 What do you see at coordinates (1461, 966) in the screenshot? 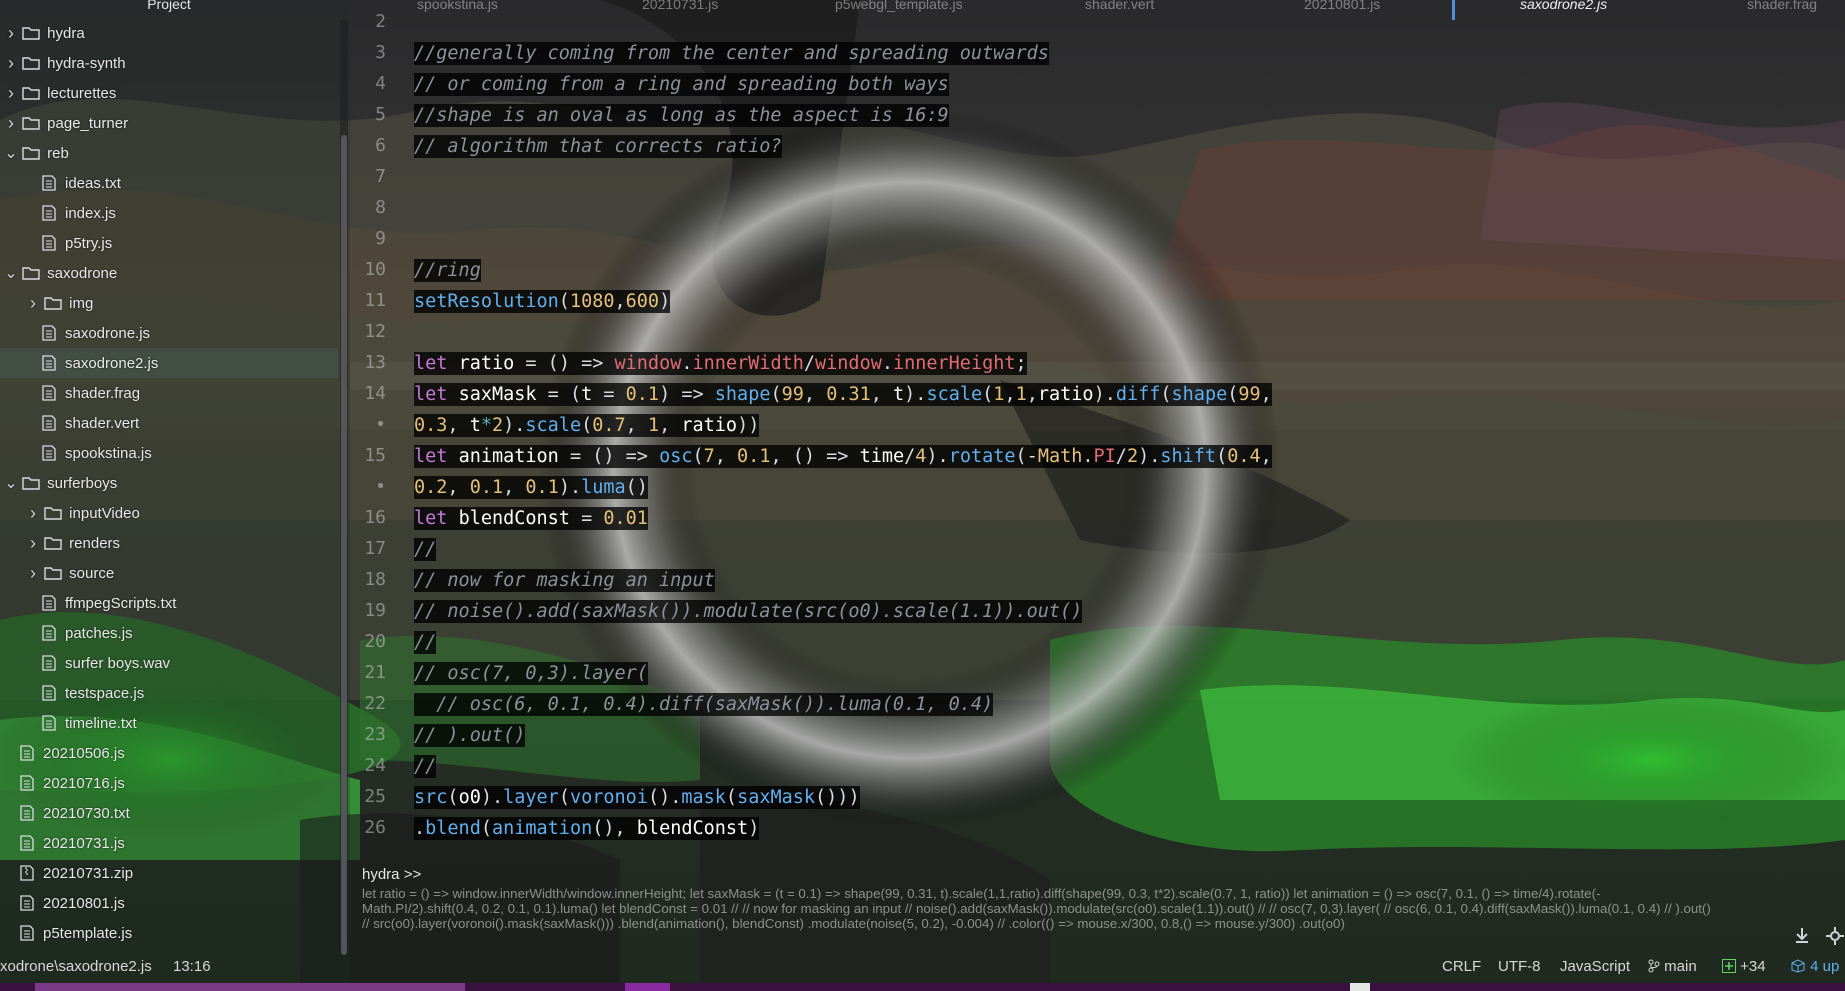
I see `status-line-ending: CRLF` at bounding box center [1461, 966].